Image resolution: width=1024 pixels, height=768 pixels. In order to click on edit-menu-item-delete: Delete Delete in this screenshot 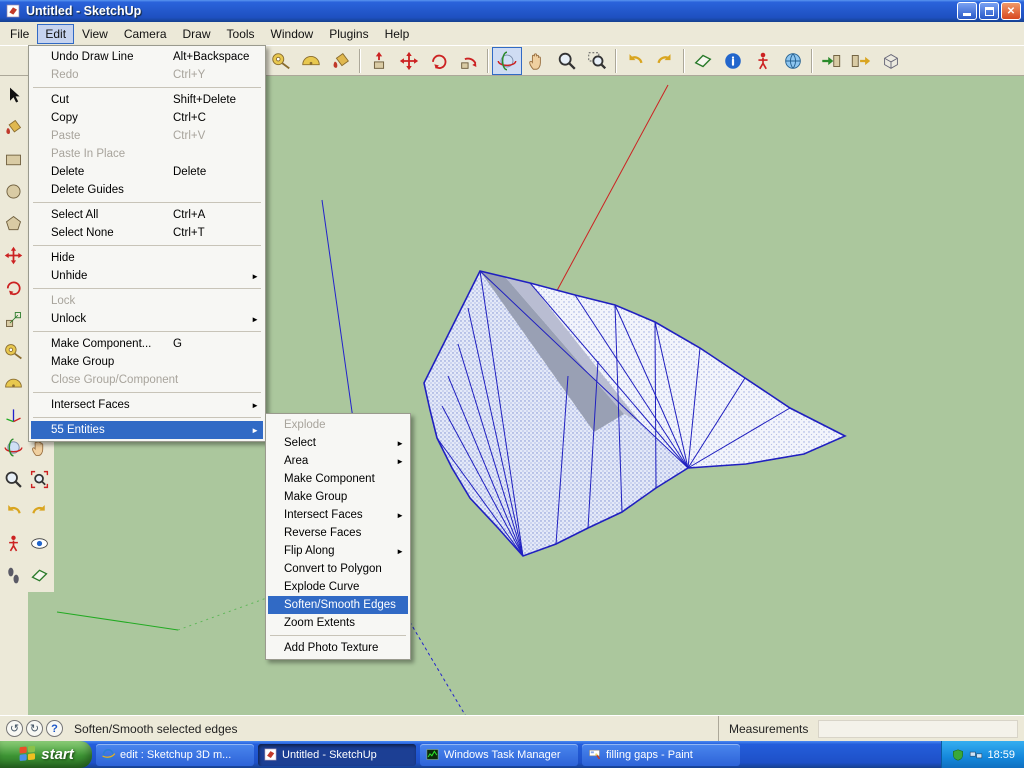, I will do `click(147, 172)`.